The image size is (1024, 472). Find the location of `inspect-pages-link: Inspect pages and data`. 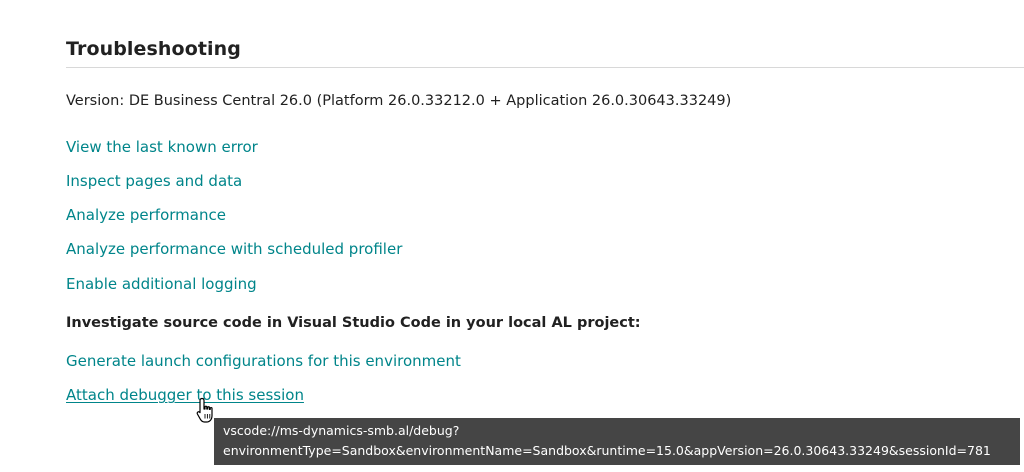

inspect-pages-link: Inspect pages and data is located at coordinates (154, 181).